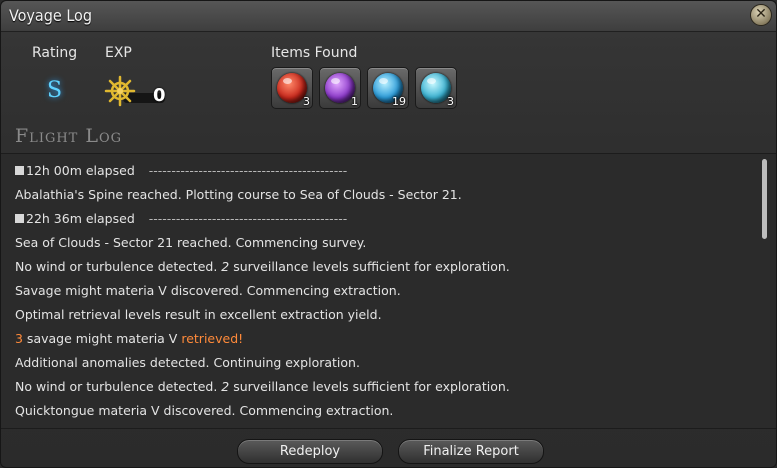 The image size is (777, 468). I want to click on item-slot: 1, so click(340, 88).